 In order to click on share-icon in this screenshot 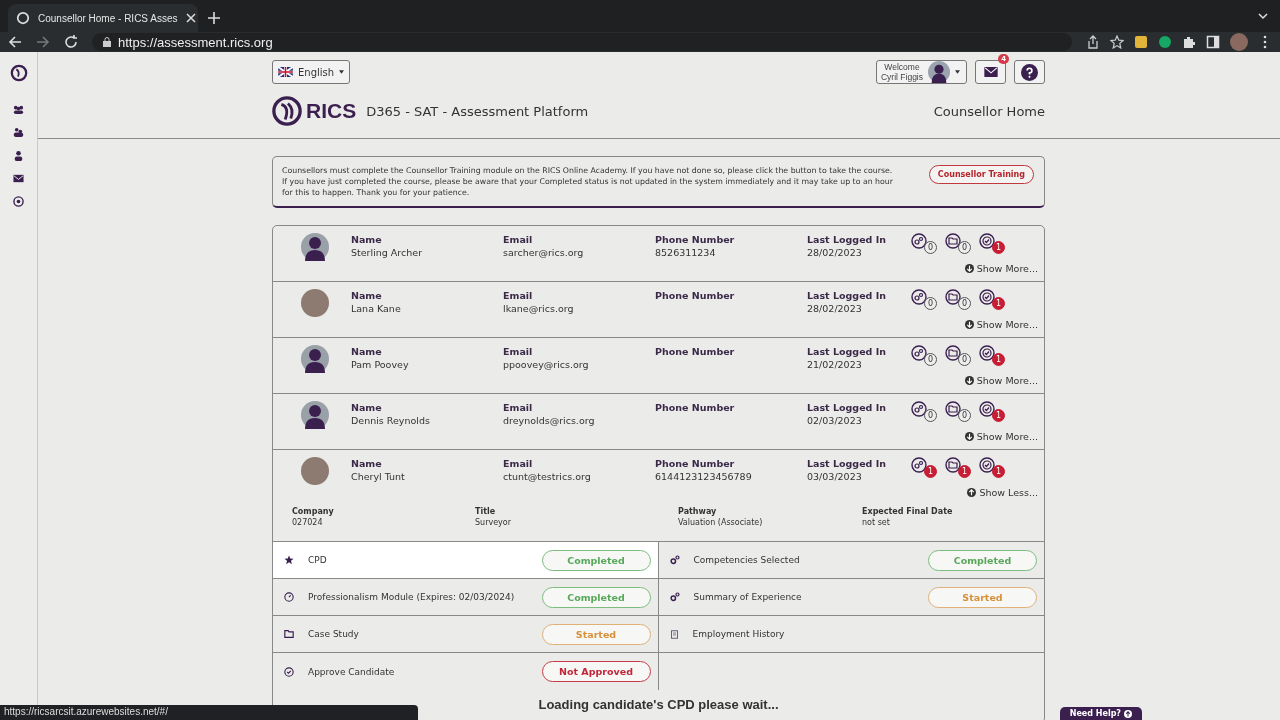, I will do `click(1093, 42)`.